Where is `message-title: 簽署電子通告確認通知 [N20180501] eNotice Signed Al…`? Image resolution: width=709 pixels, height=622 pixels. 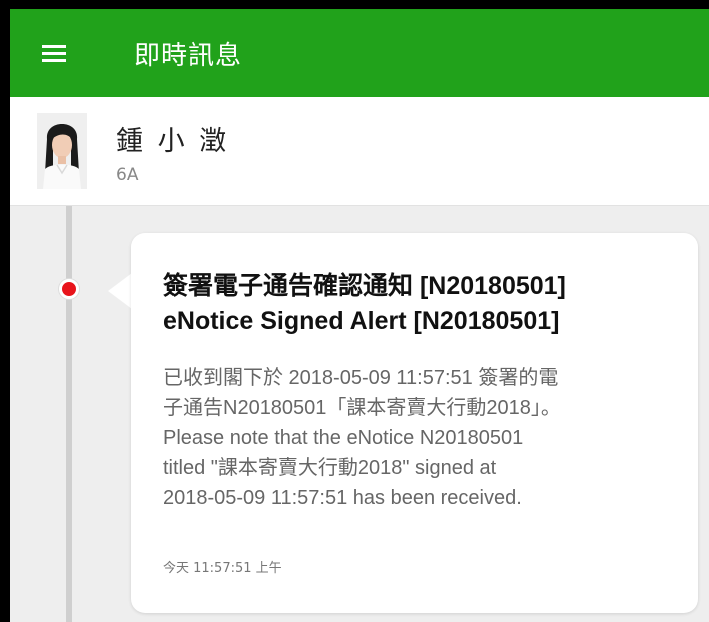 message-title: 簽署電子通告確認通知 [N20180501] eNotice Signed Al… is located at coordinates (423, 304).